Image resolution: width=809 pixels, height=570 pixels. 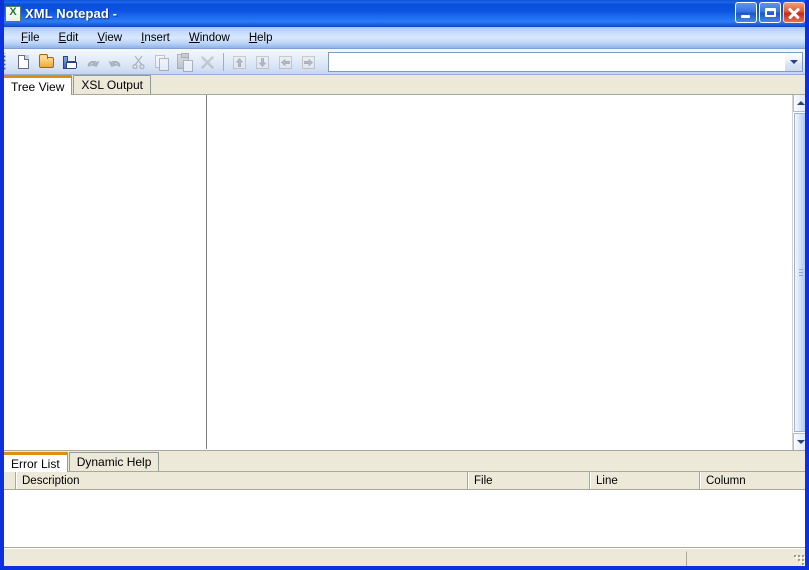 What do you see at coordinates (10, 480) in the screenshot?
I see `column-header-icon` at bounding box center [10, 480].